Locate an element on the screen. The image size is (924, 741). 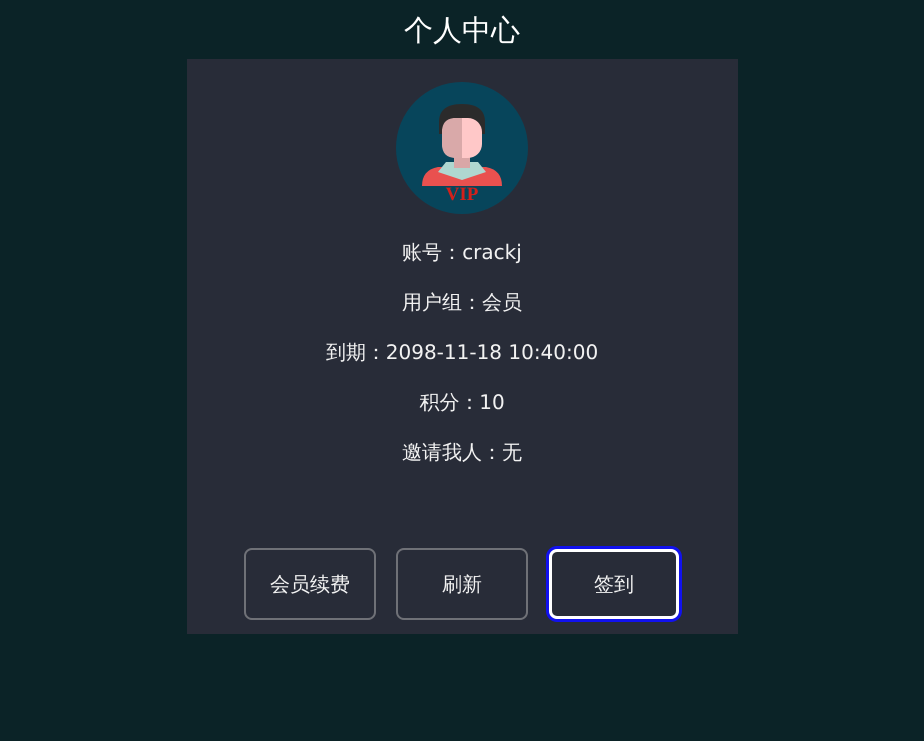
info-line: 邀请我人：无 is located at coordinates (462, 452).